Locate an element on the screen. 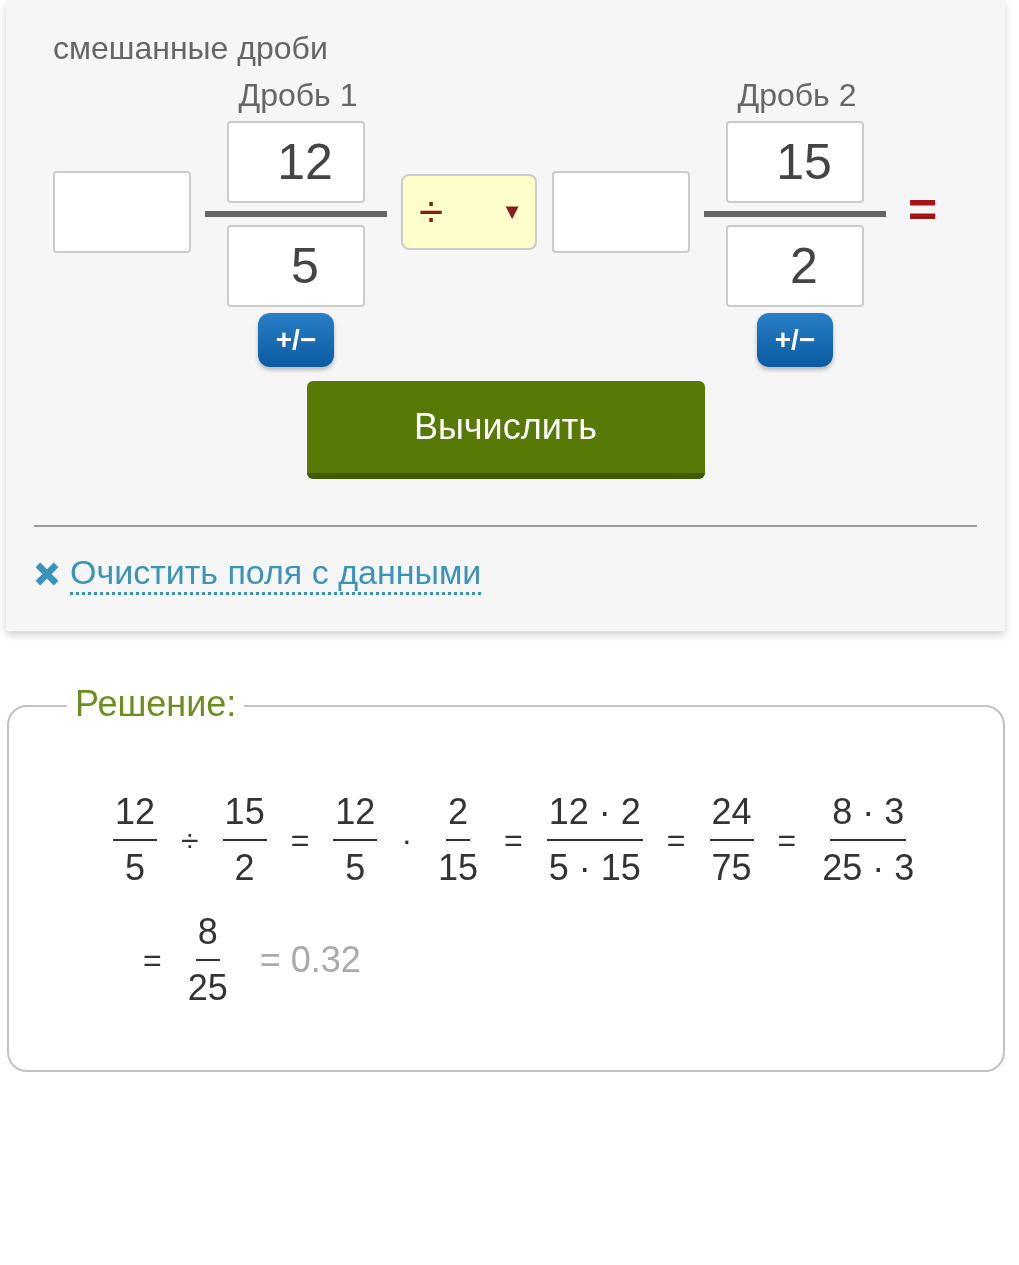 Image resolution: width=1019 pixels, height=1265 pixels. fraction: 2 15 is located at coordinates (458, 840).